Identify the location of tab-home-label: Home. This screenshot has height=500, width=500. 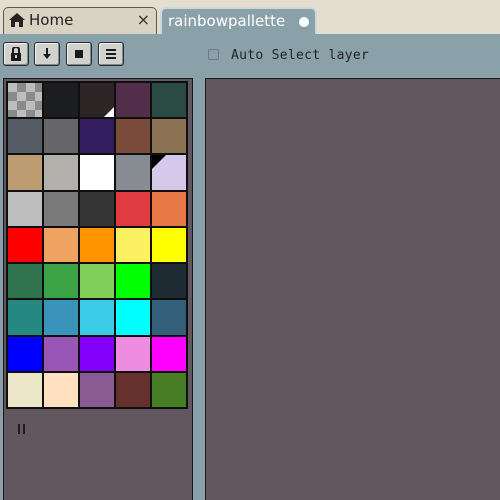
(51, 20).